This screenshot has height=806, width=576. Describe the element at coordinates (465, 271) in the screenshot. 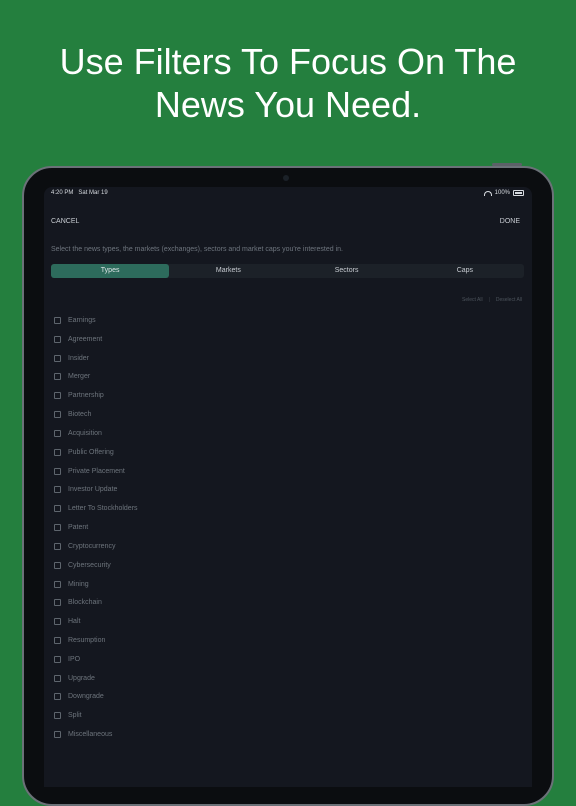

I see `tab-caps: Caps` at that location.